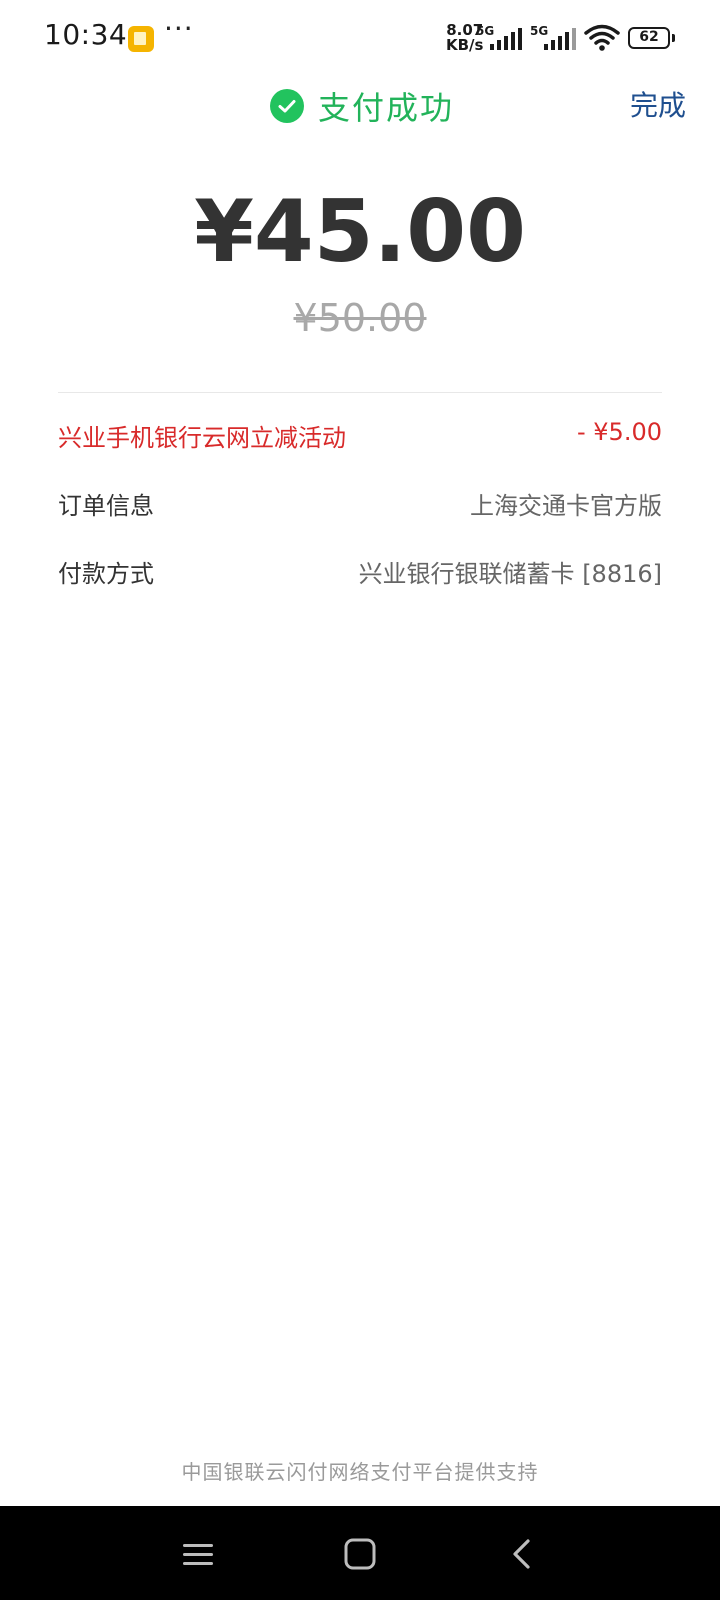 The width and height of the screenshot is (720, 1600). What do you see at coordinates (553, 38) in the screenshot?
I see `sim2-signal-icon: 5G` at bounding box center [553, 38].